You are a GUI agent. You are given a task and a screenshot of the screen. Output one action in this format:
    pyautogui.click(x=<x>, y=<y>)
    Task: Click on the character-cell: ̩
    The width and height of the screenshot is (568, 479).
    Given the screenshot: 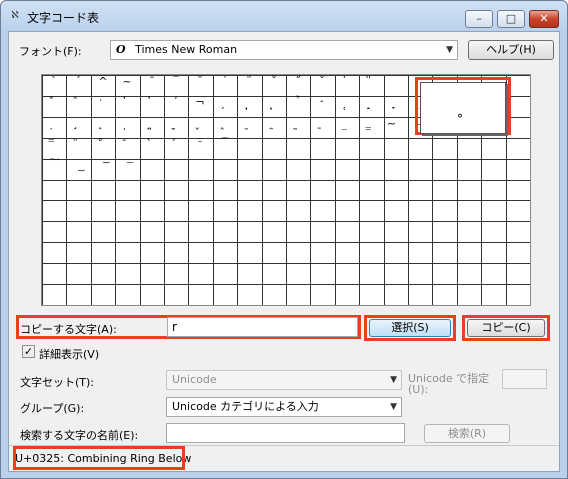 What is the action you would take?
    pyautogui.click(x=127, y=127)
    